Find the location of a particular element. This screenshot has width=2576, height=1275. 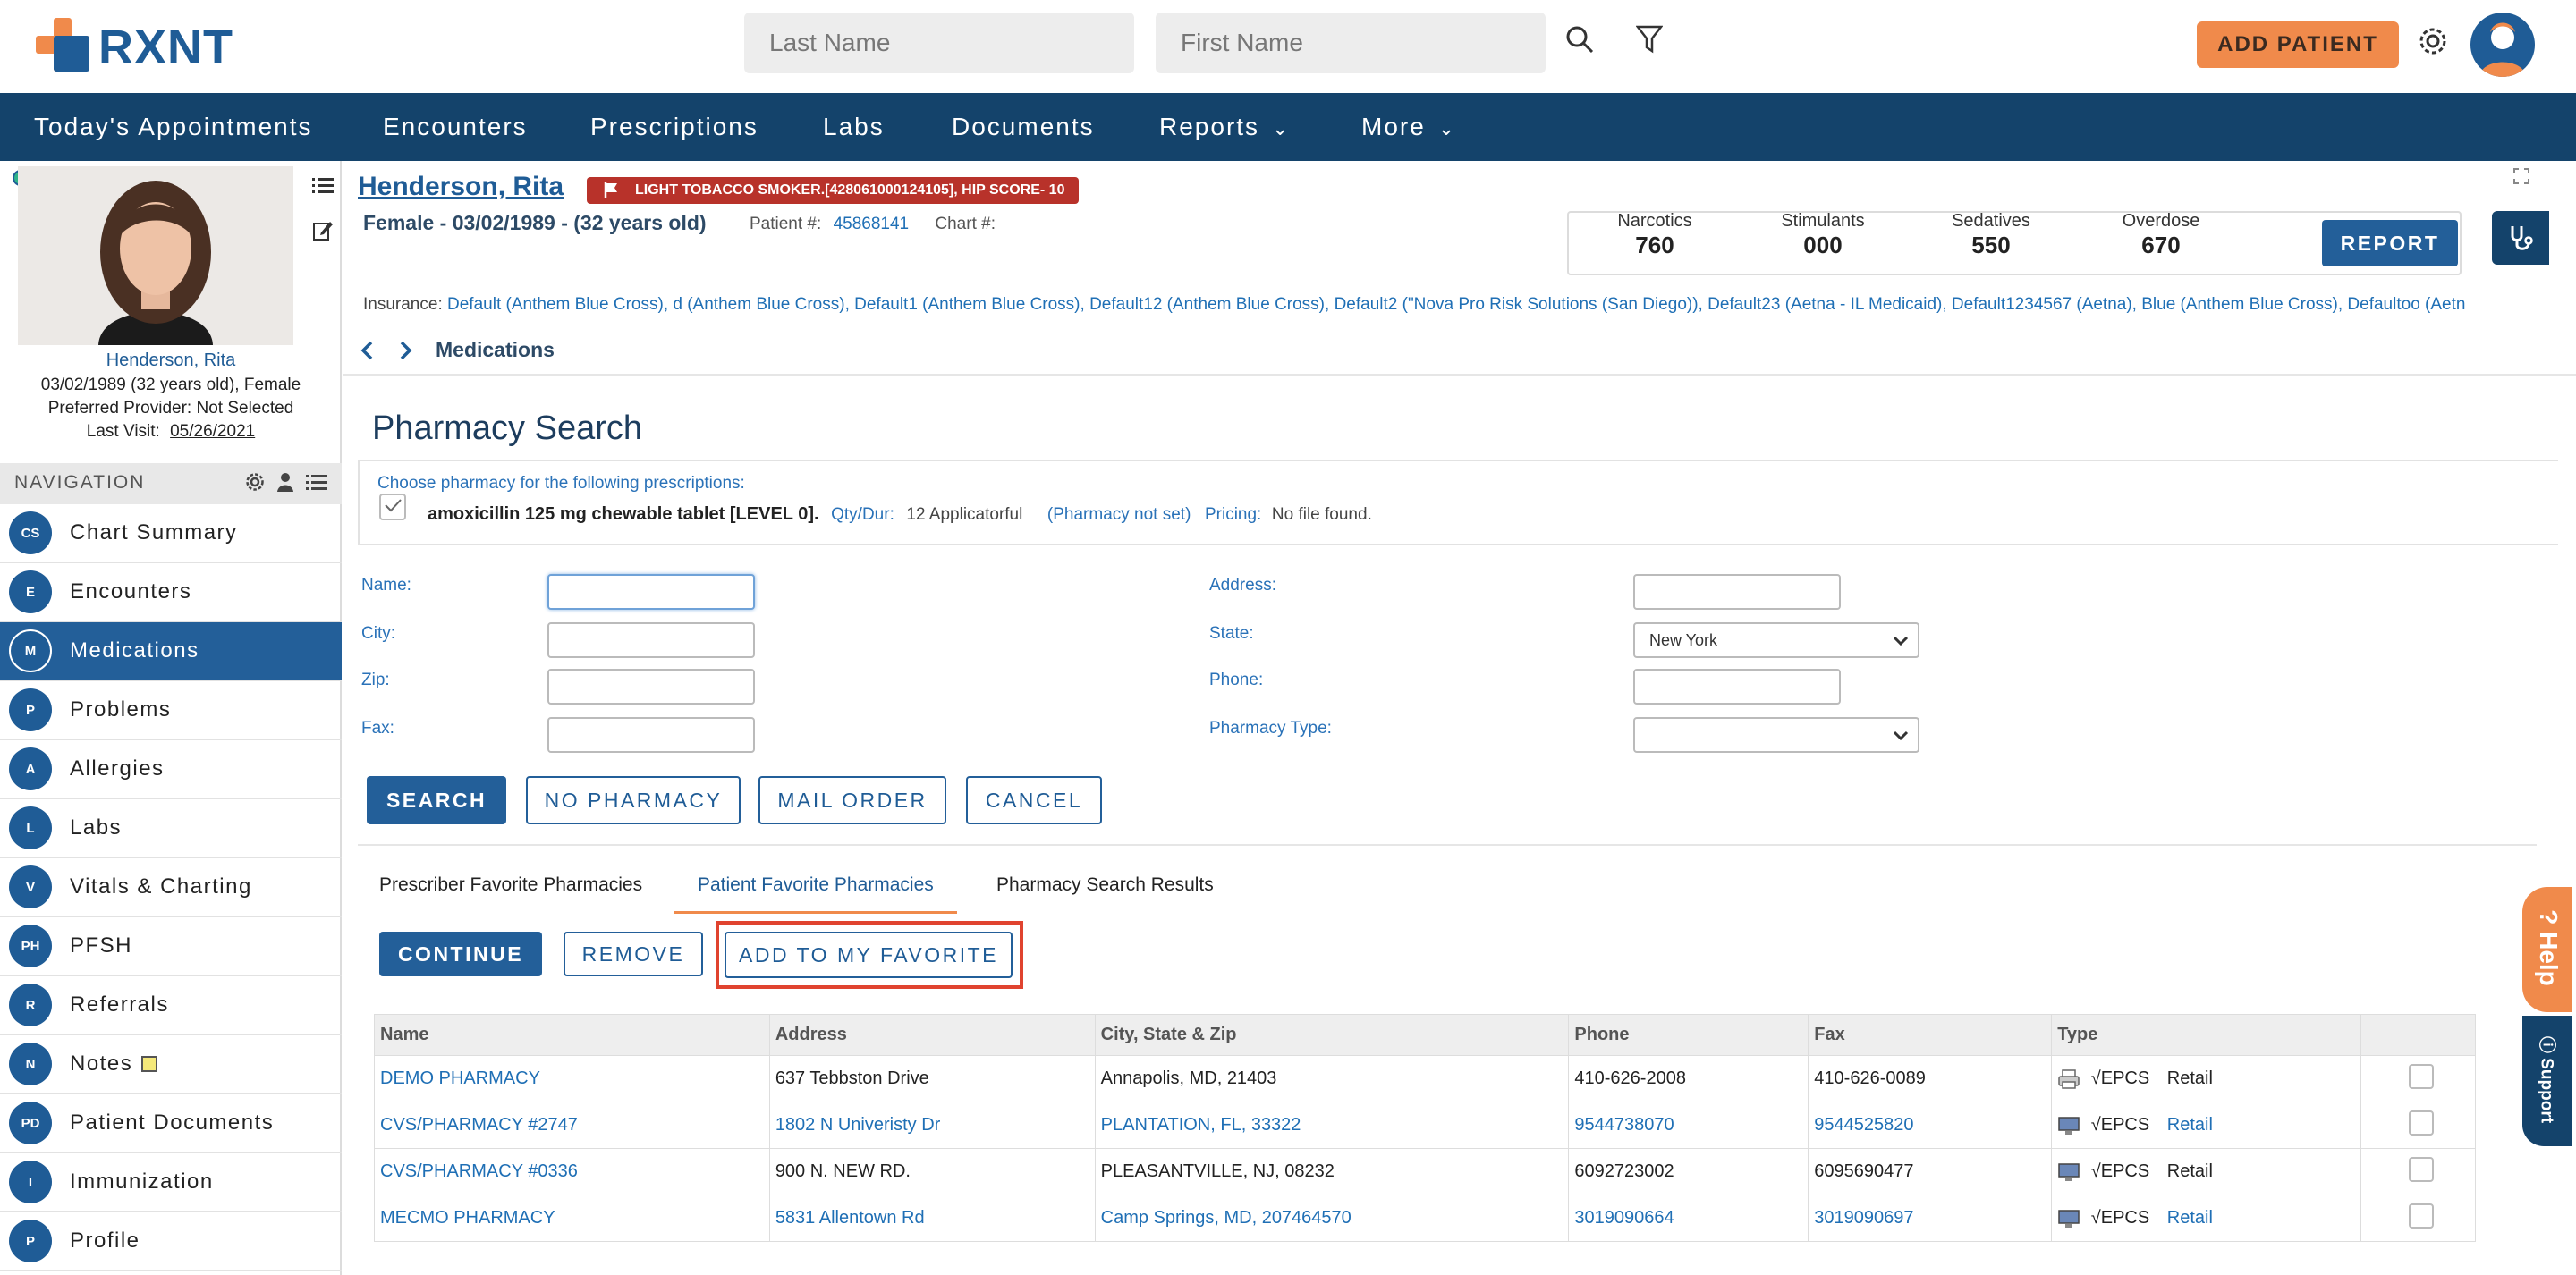

search-icon is located at coordinates (1579, 39).